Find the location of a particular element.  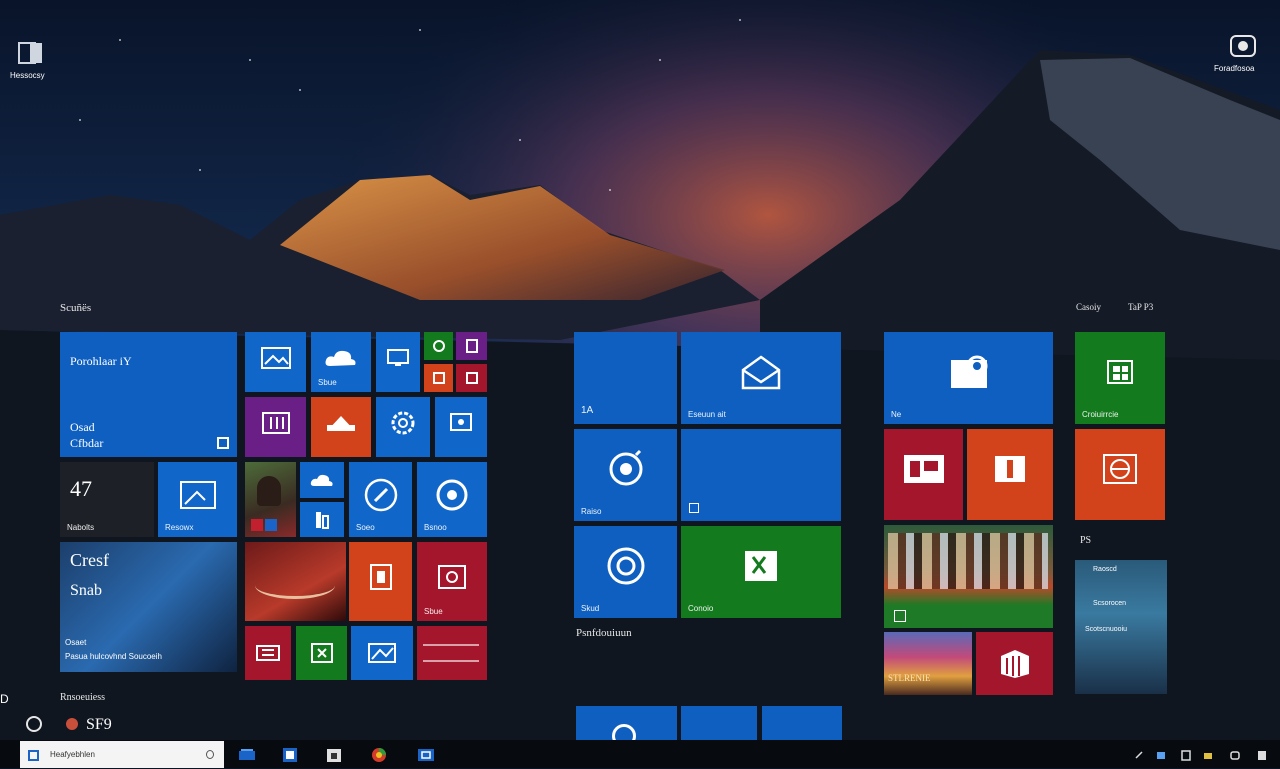

cube-icon is located at coordinates (1015, 664).